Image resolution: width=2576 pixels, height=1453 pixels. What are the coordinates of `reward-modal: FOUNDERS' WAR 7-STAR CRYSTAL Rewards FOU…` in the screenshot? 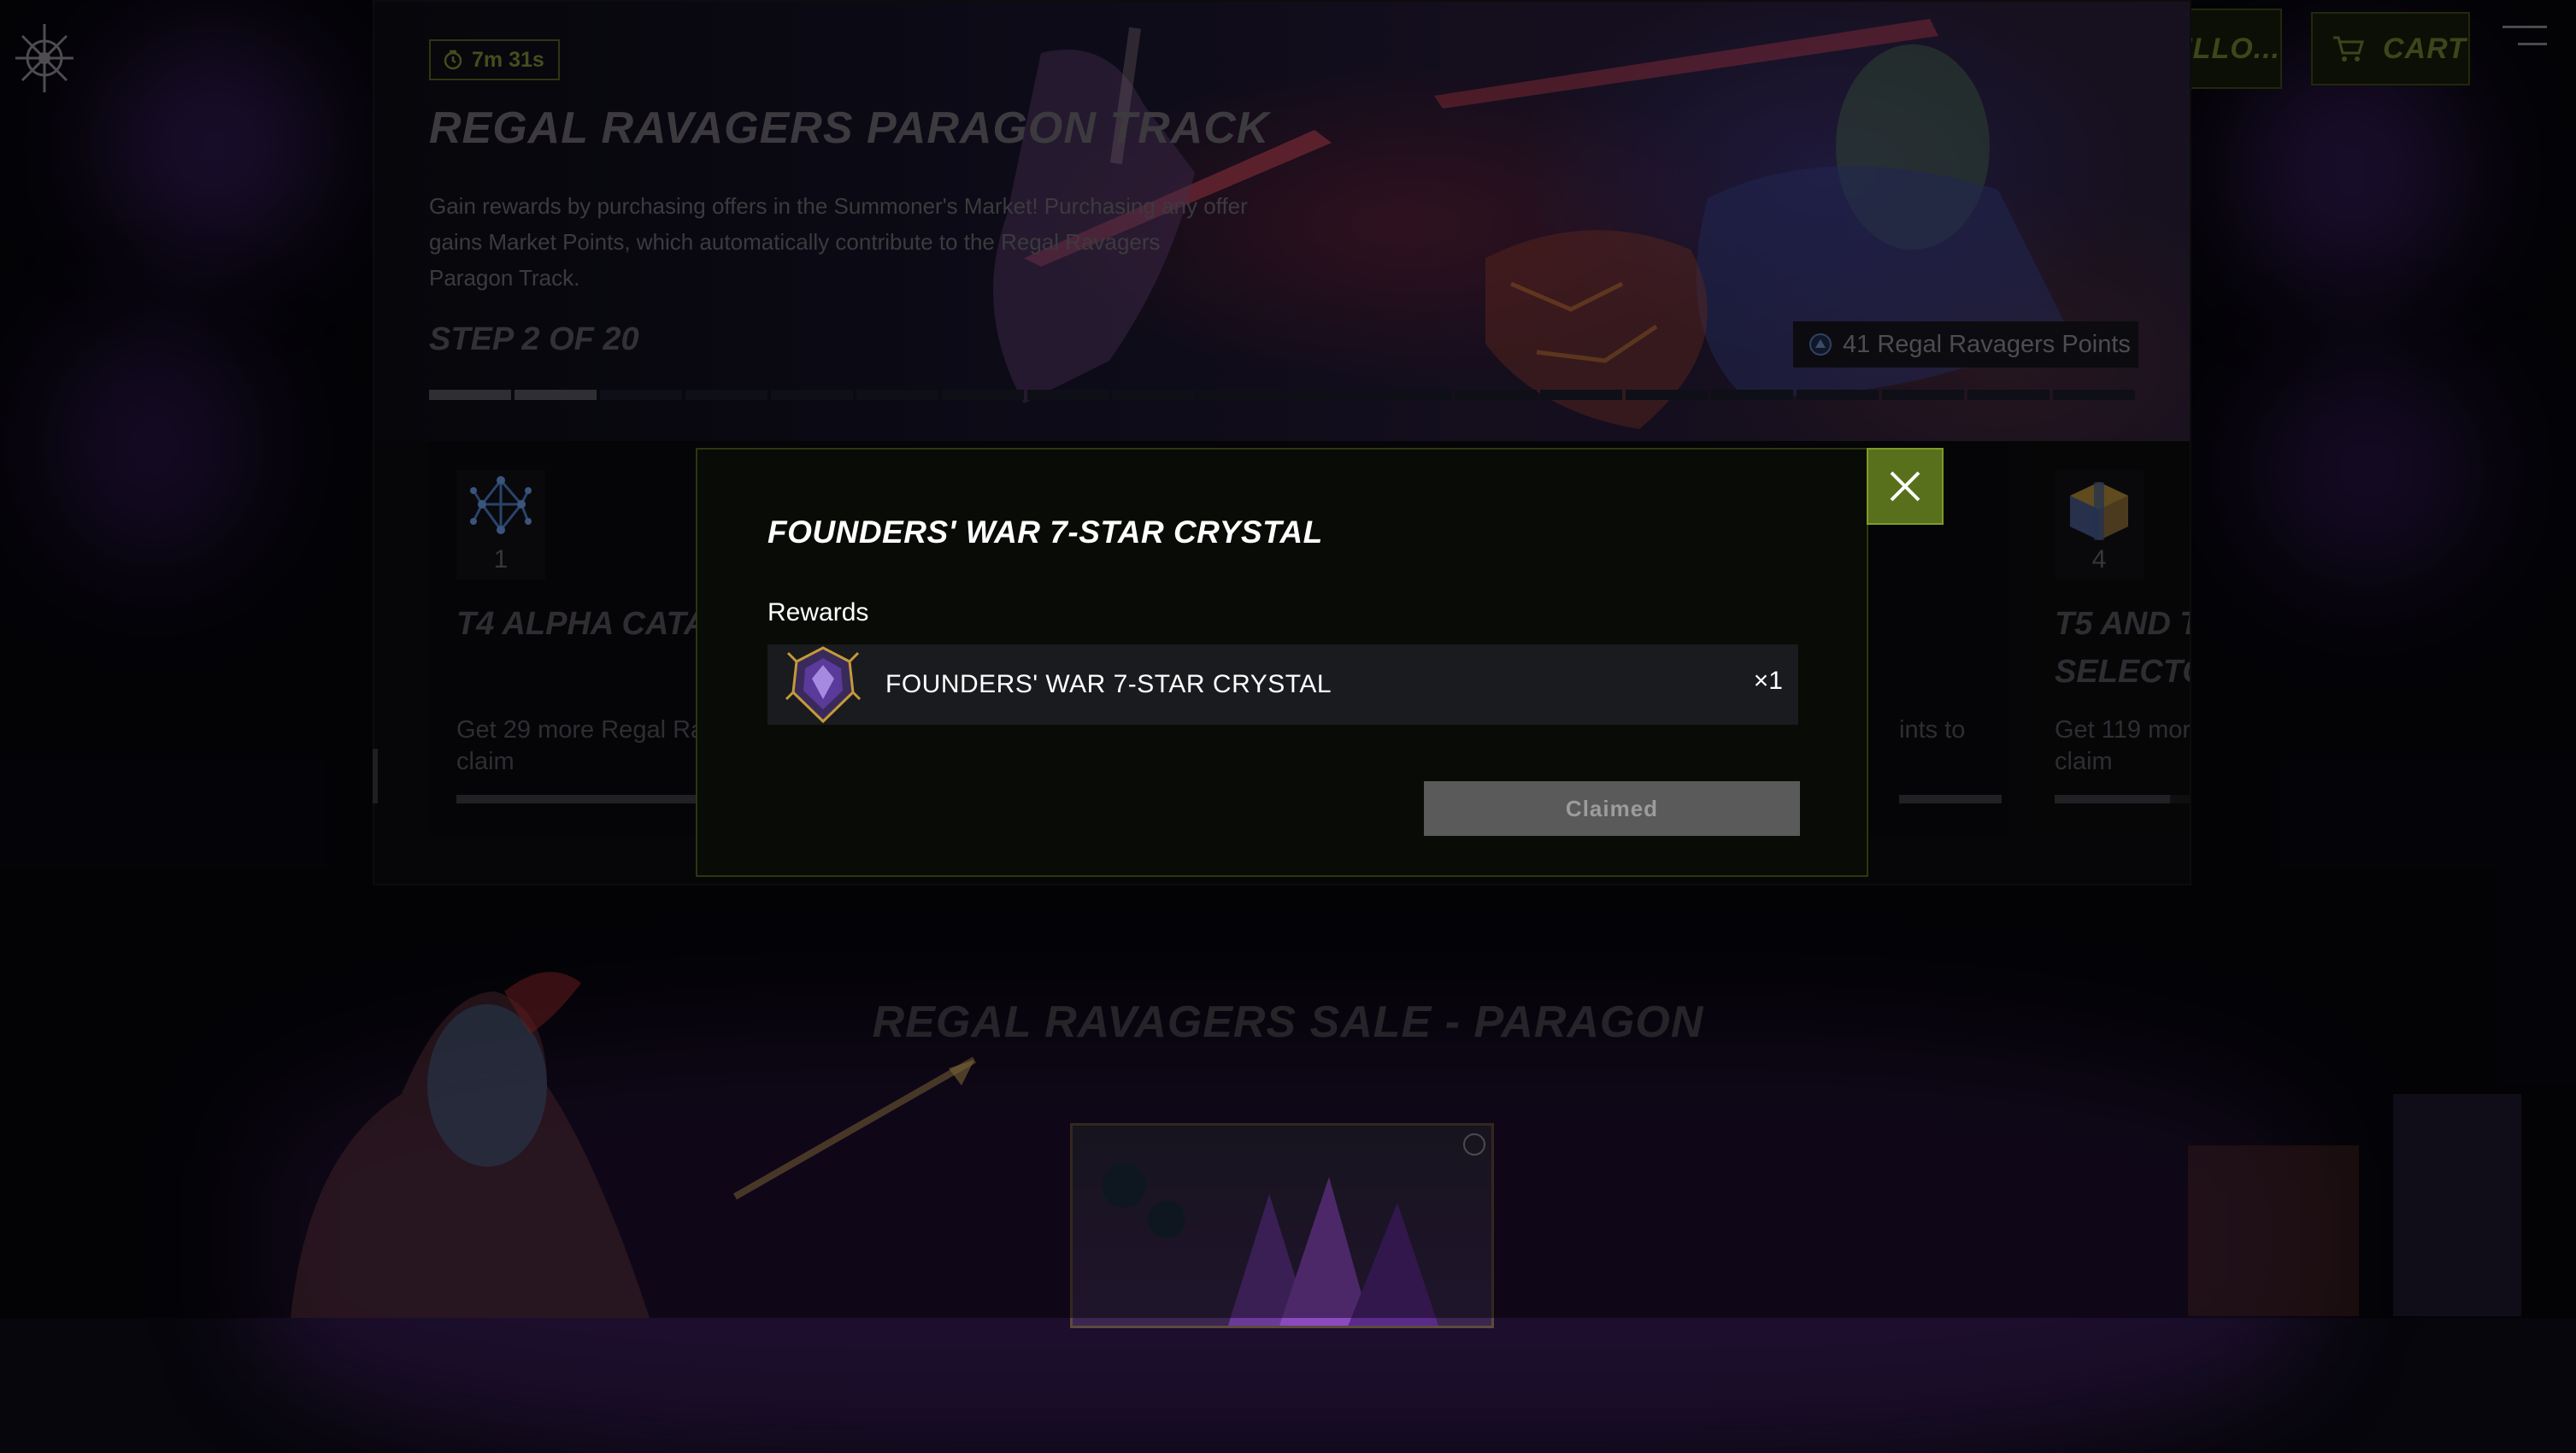 It's located at (1282, 663).